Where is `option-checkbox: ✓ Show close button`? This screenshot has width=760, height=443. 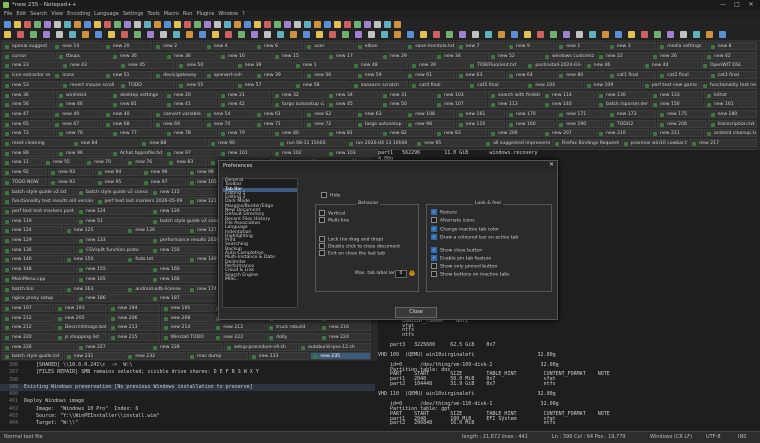 option-checkbox: ✓ Show close button is located at coordinates (456, 250).